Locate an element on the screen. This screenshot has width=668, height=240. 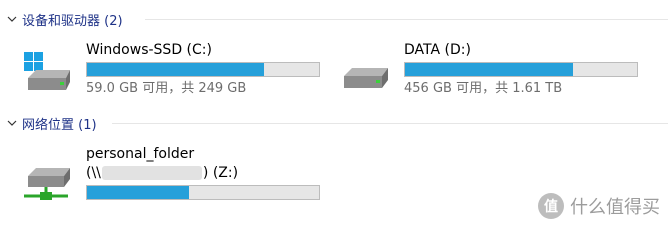
watermark: 值 什么值得买 is located at coordinates (599, 206).